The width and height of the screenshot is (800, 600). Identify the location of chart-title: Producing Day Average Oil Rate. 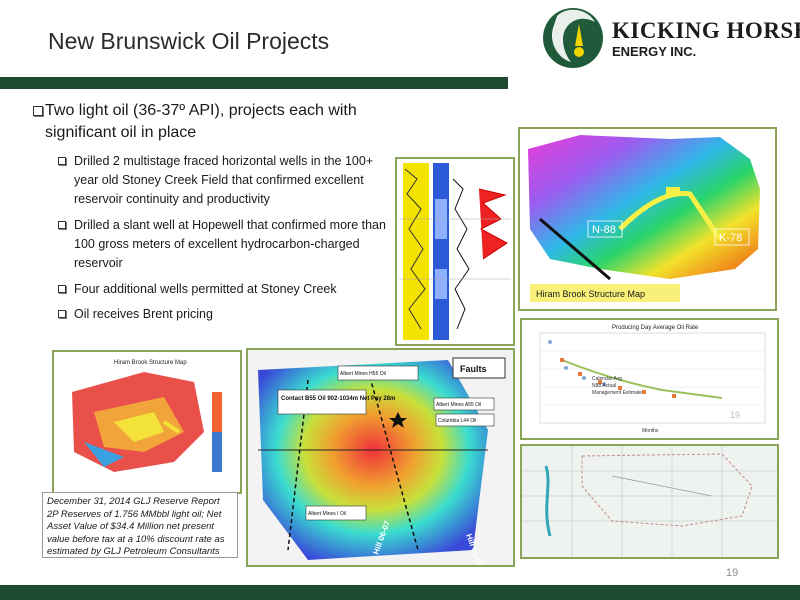
(655, 328).